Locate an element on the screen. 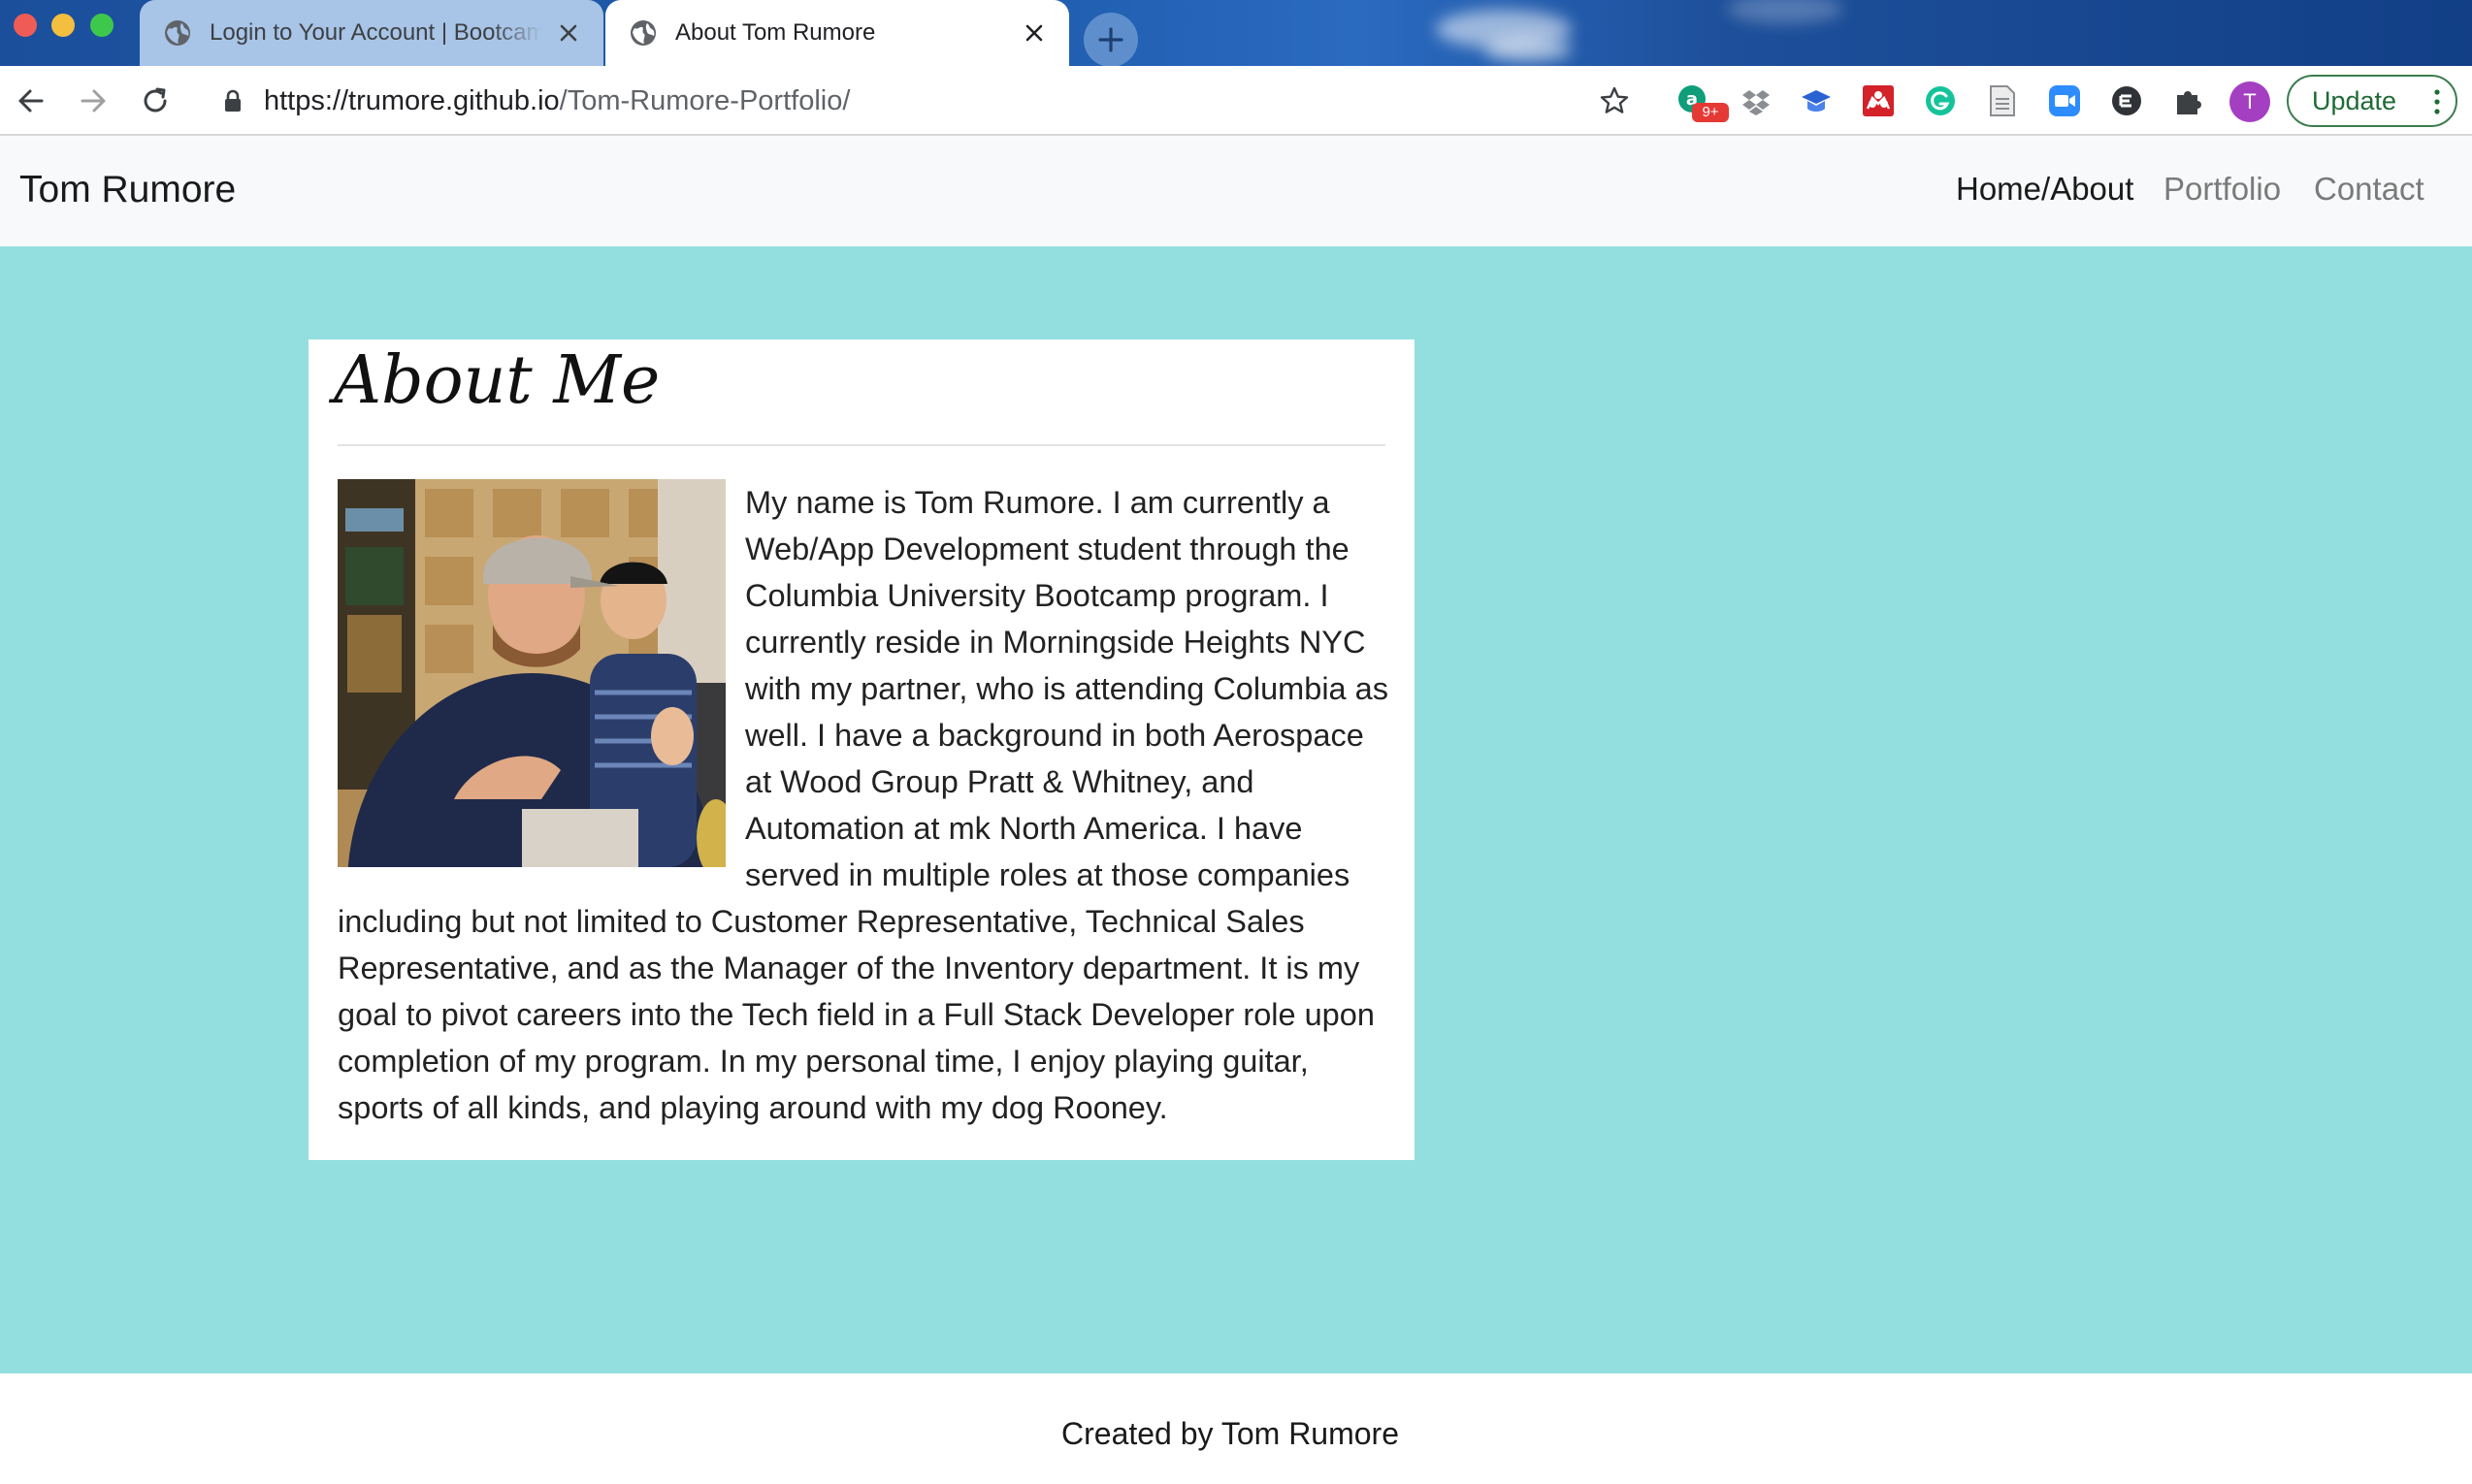 This screenshot has width=2472, height=1484. site-navbar: Tom Rumore Home/About Portfolio Contact is located at coordinates (1236, 191).